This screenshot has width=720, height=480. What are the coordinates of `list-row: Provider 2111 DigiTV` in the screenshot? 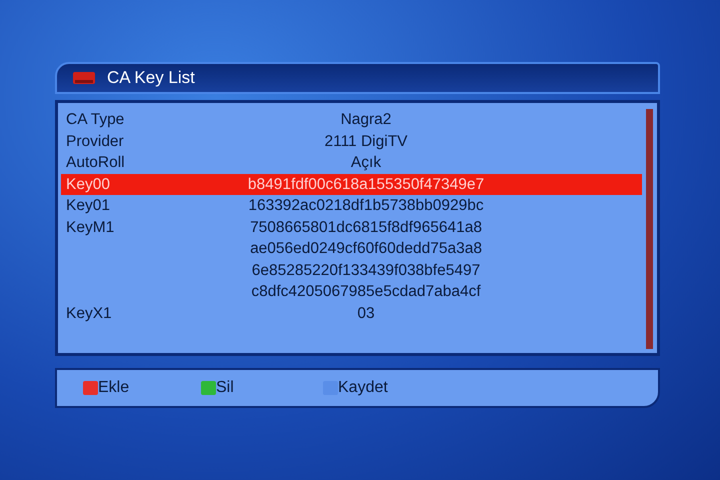 It's located at (351, 141).